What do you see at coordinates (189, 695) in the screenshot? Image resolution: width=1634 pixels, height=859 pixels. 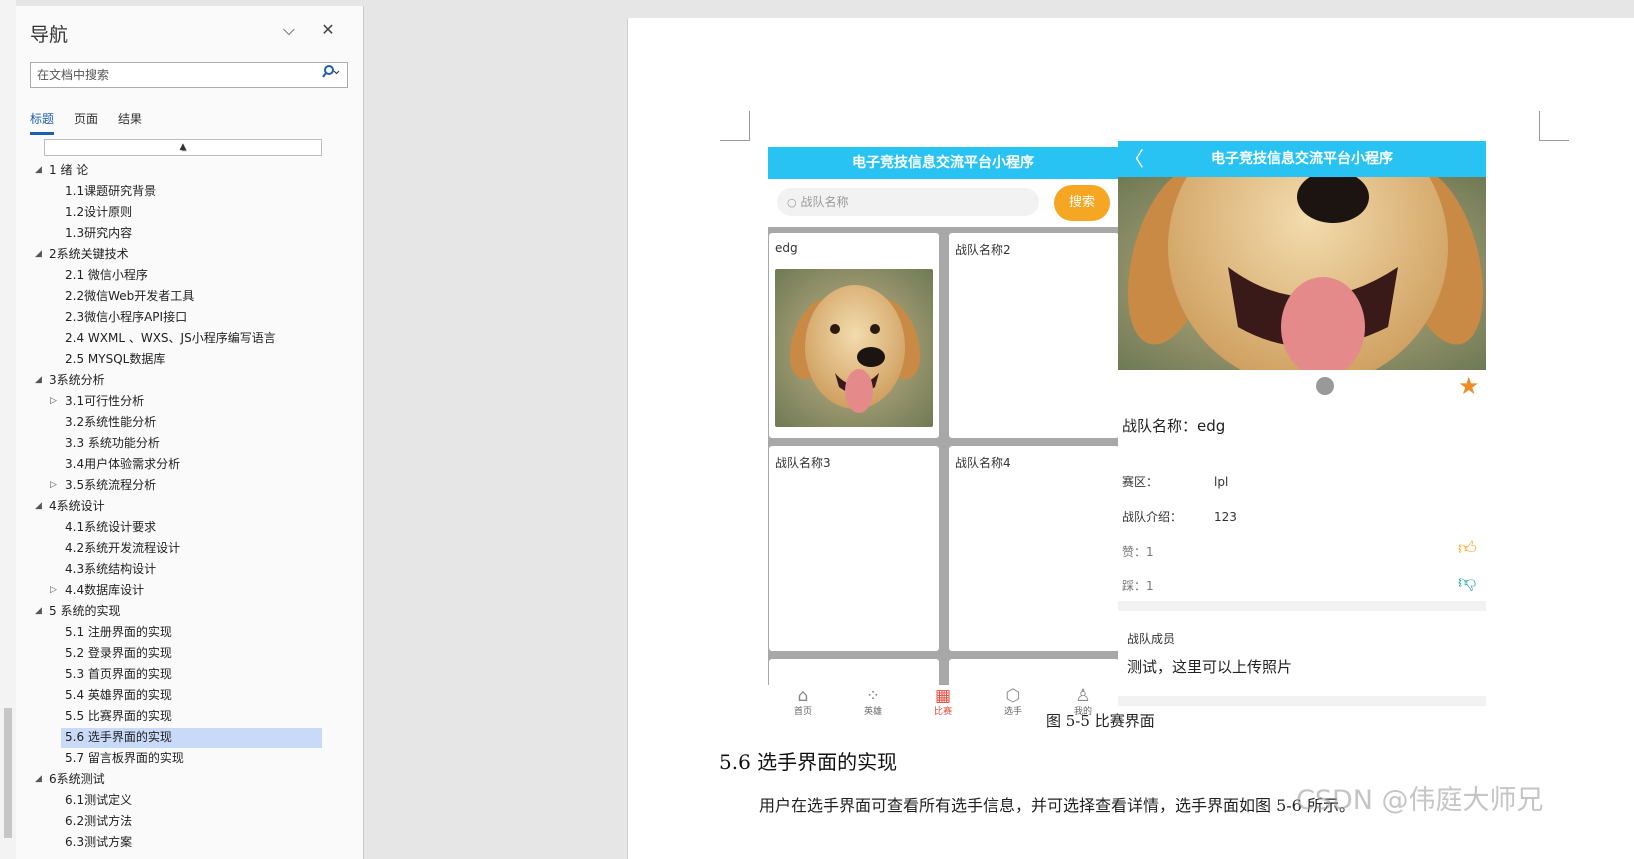 I see `heading-item-level2: 5.4 英雄界面的实现` at bounding box center [189, 695].